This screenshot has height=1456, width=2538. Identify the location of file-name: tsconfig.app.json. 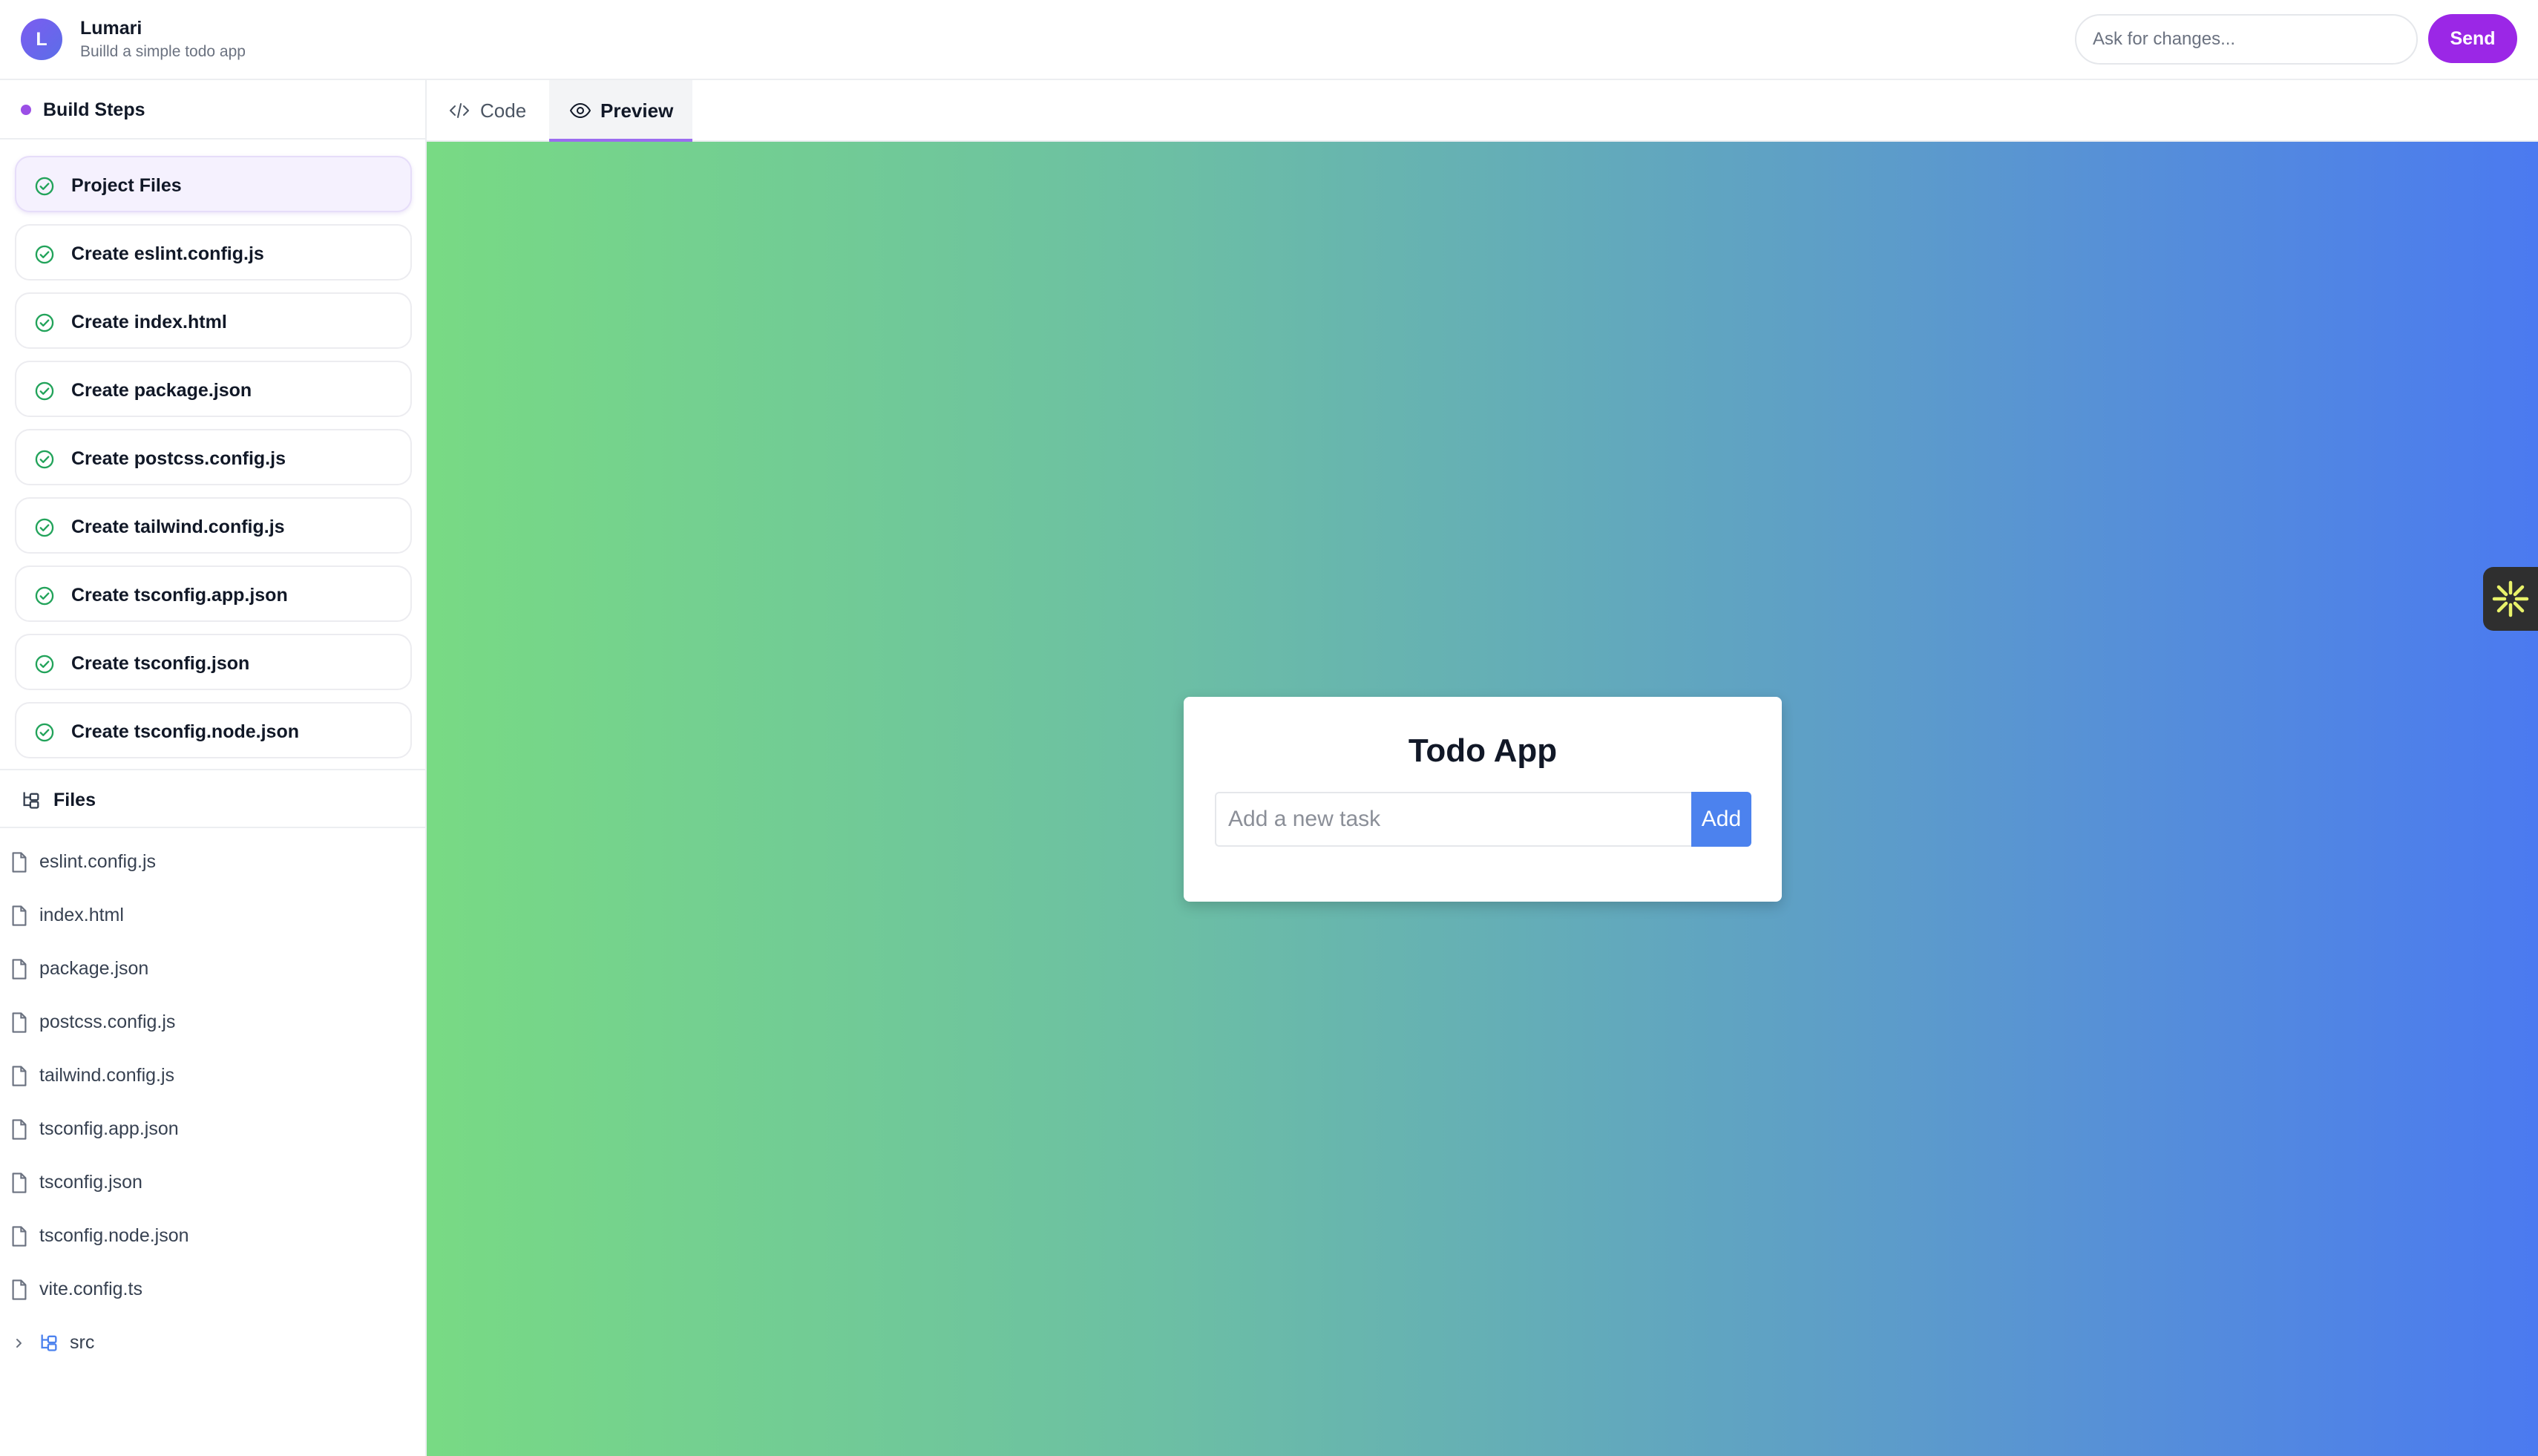
(109, 1128).